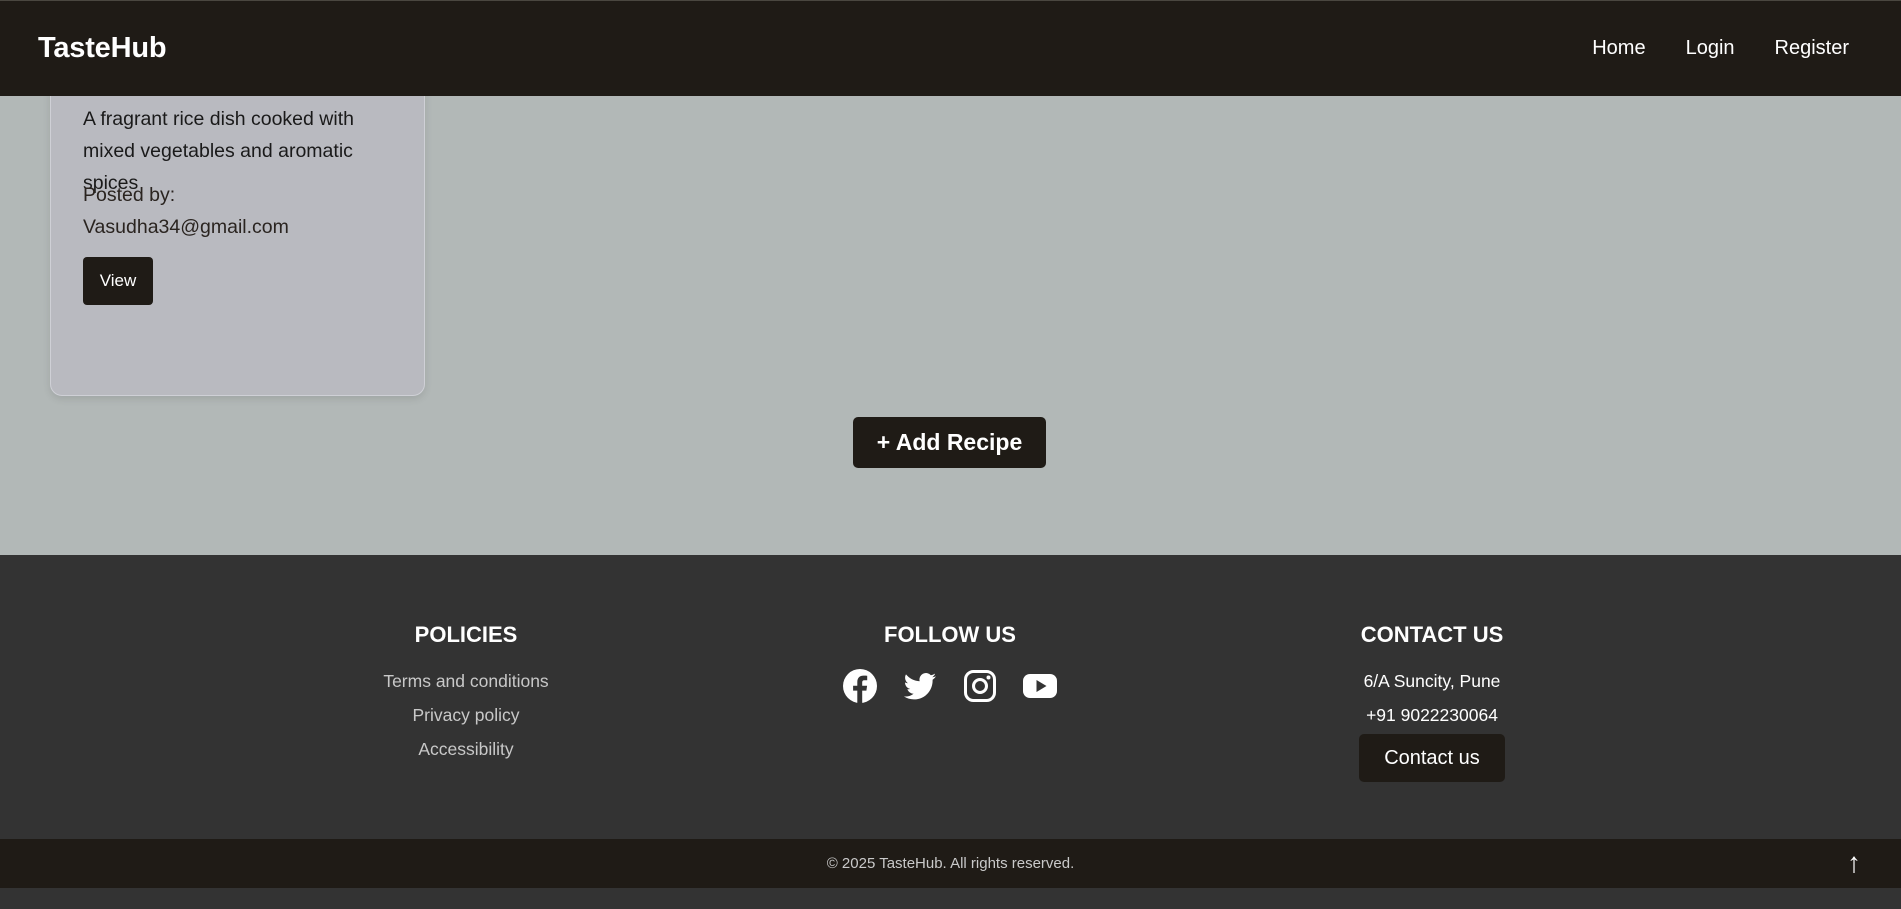  Describe the element at coordinates (950, 686) in the screenshot. I see `social-icons` at that location.